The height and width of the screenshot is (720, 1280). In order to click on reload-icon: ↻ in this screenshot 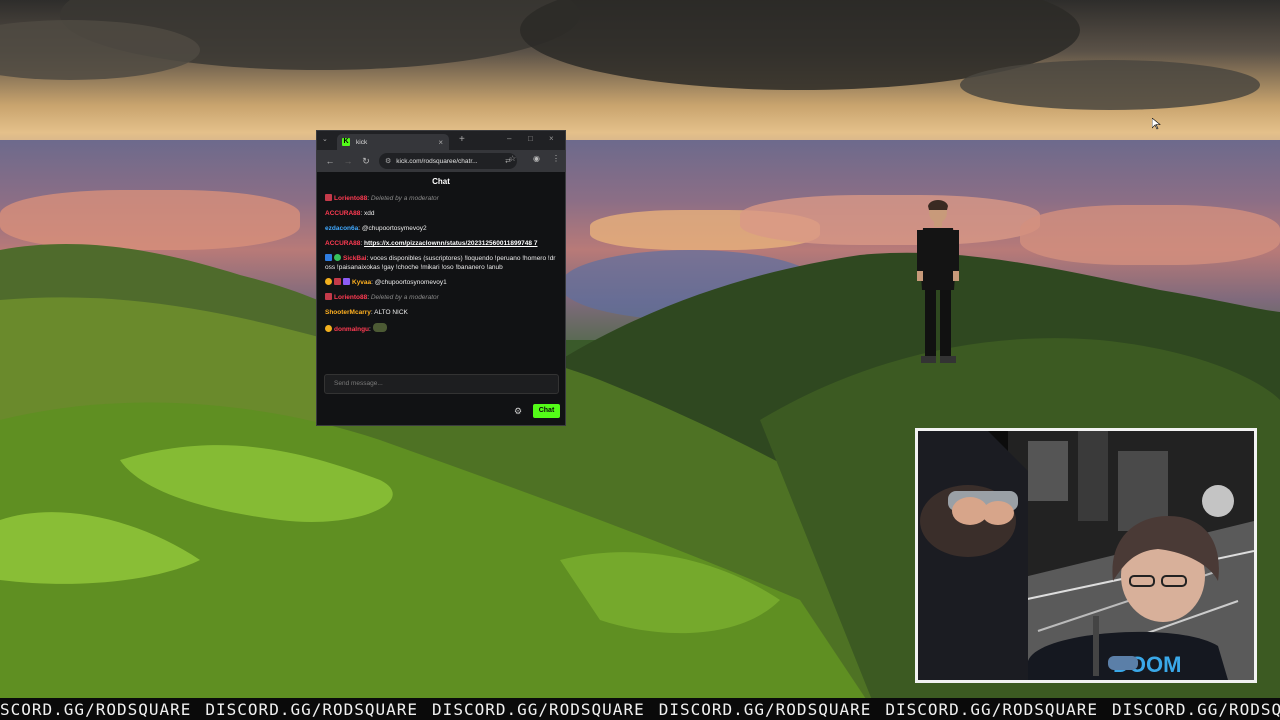, I will do `click(366, 161)`.